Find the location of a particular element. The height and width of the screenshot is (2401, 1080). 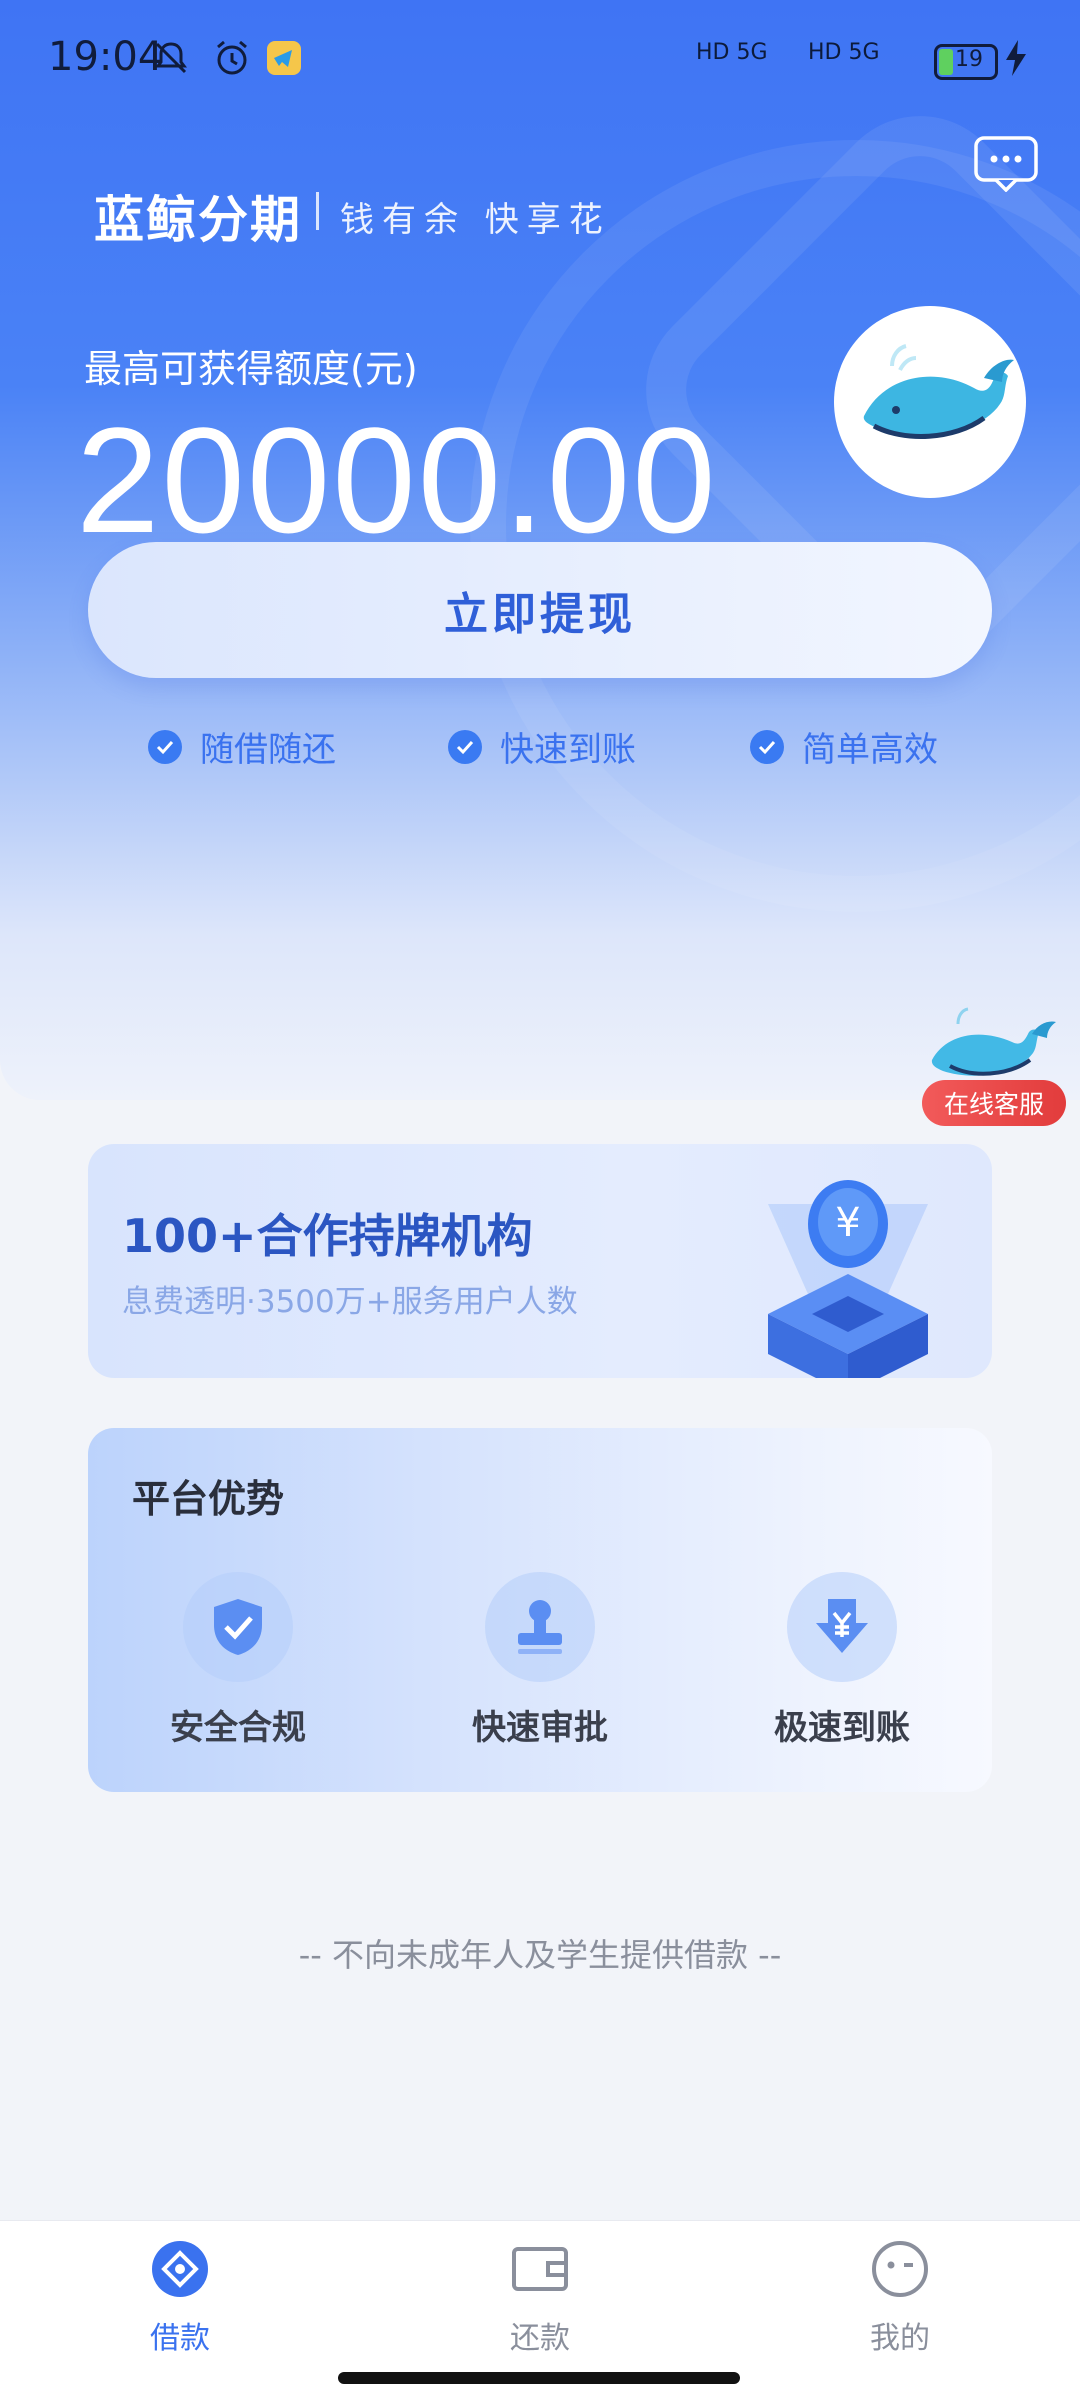

status-bar: 19:04 HD 5G HD 5G 19 is located at coordinates (540, 60).